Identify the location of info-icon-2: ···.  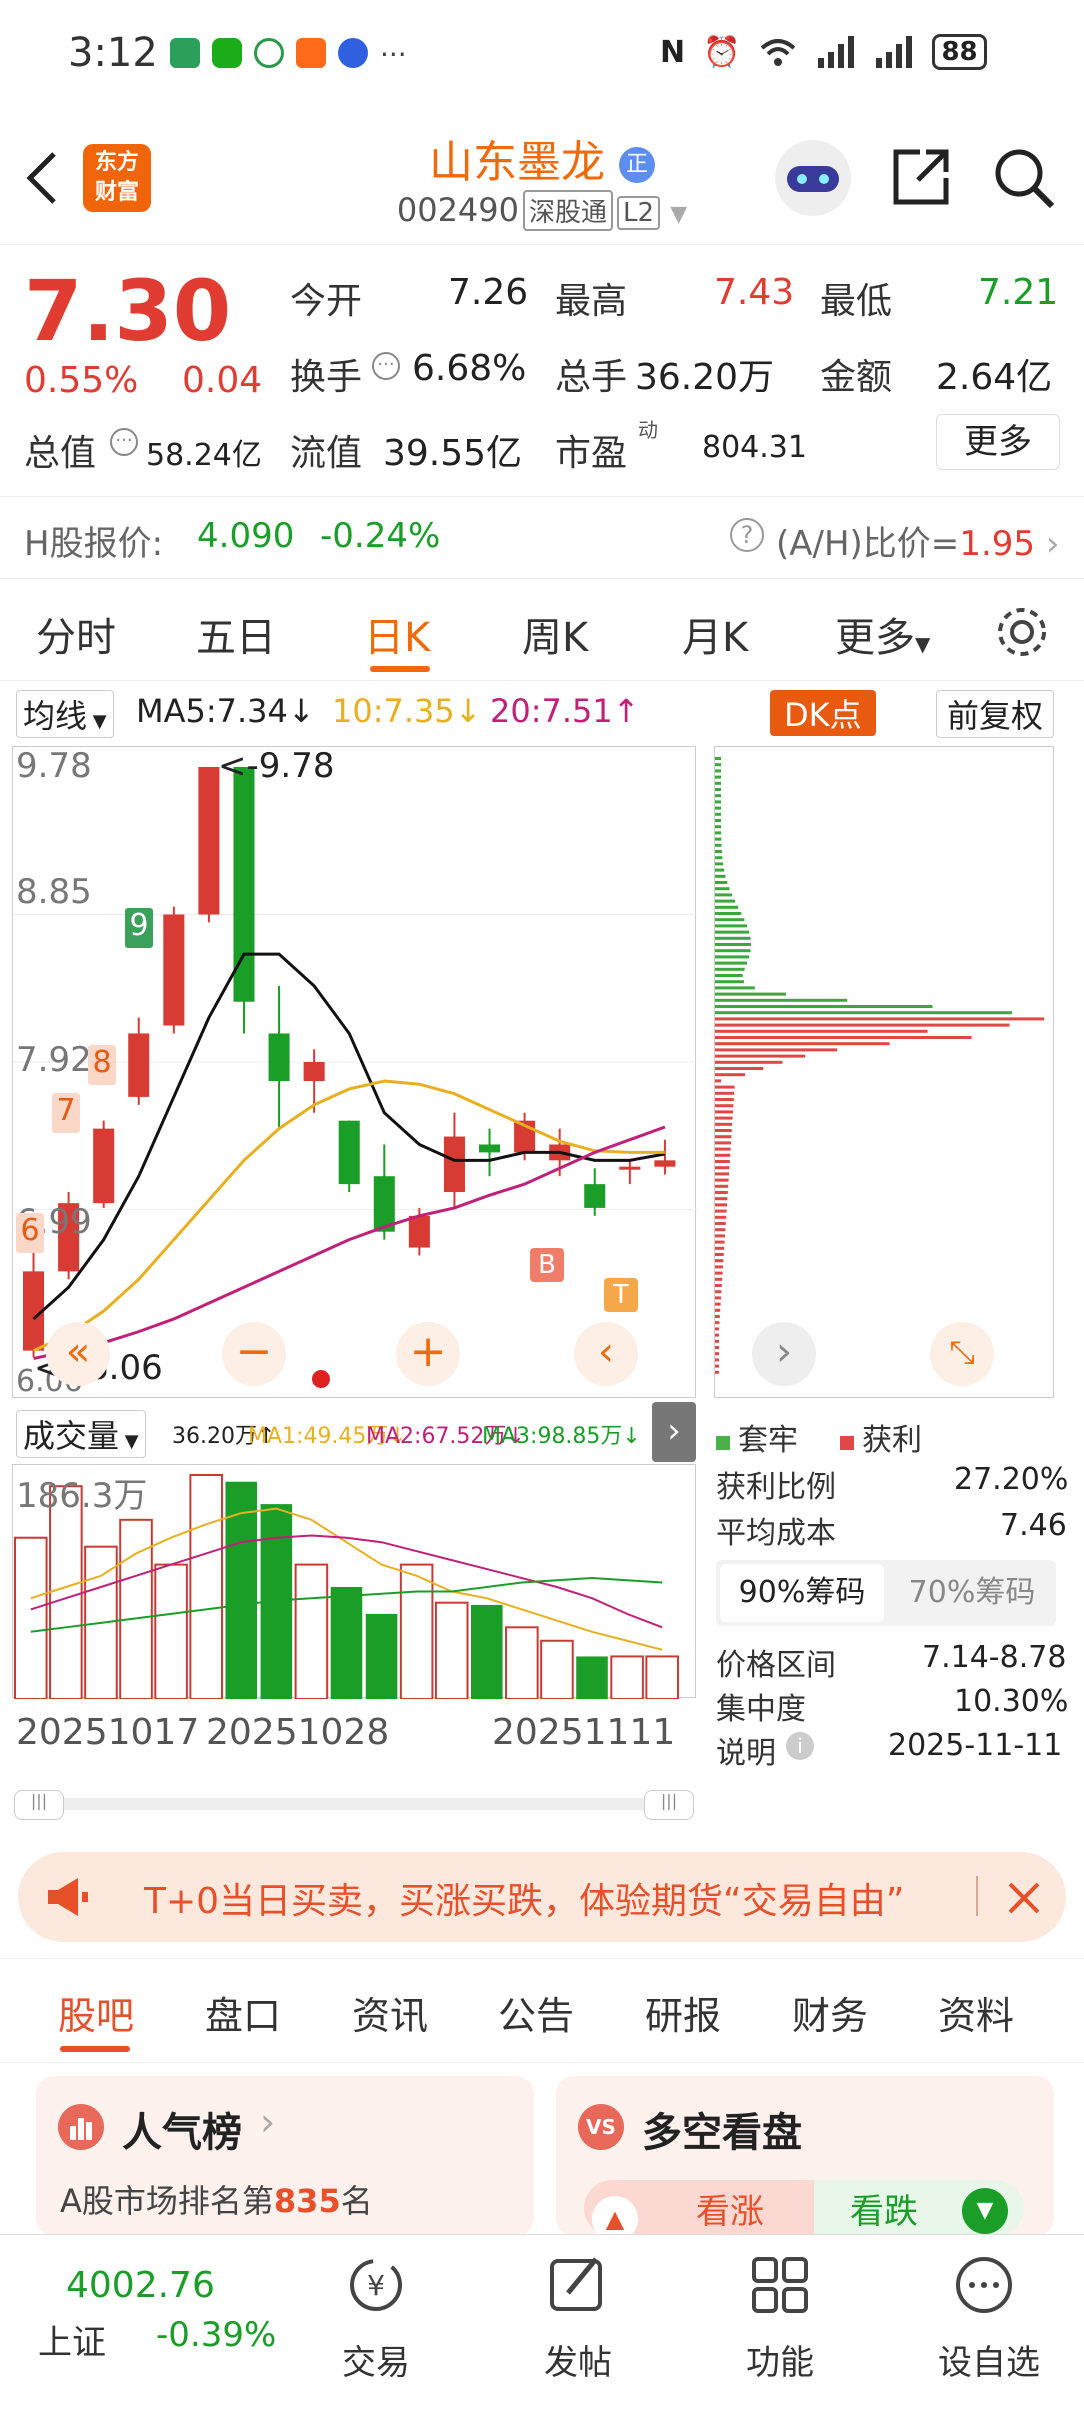
(124, 442).